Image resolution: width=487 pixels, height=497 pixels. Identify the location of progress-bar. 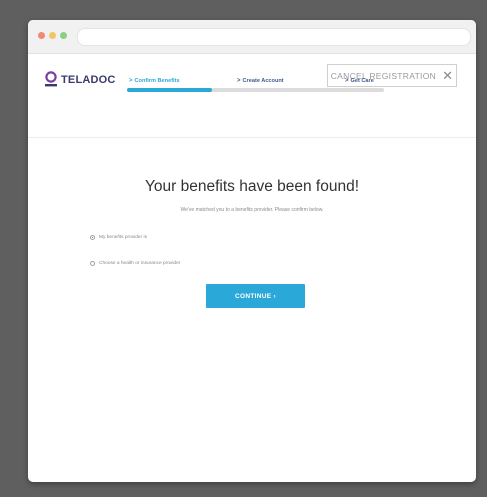
(255, 90).